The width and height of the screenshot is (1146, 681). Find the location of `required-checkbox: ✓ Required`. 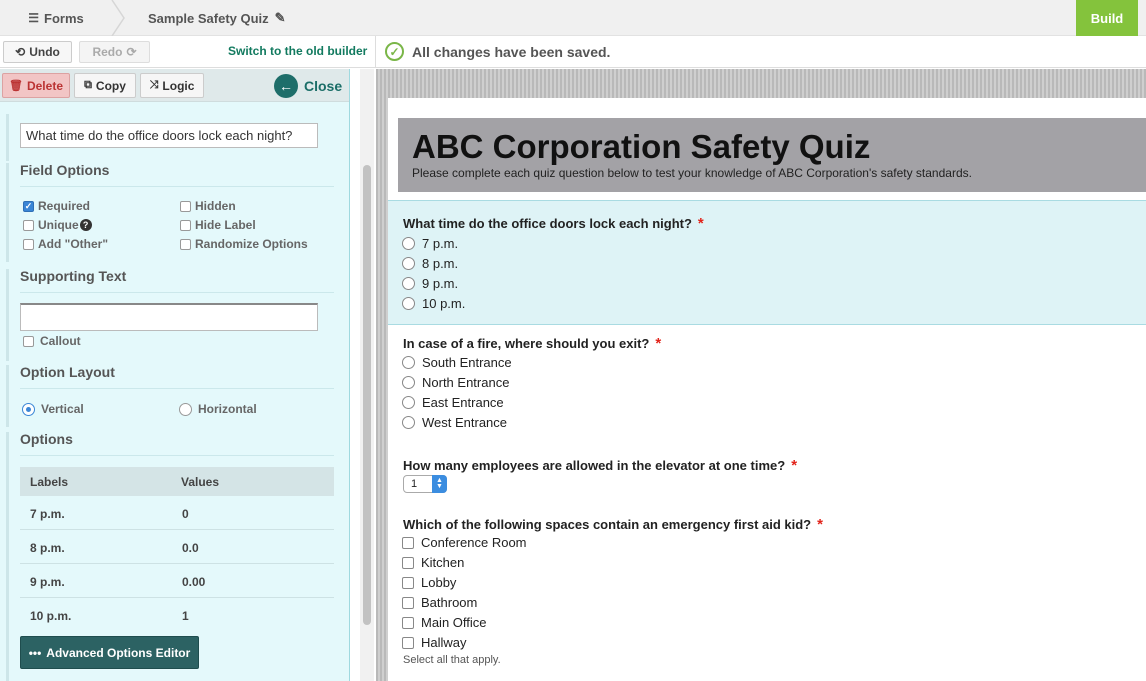

required-checkbox: ✓ Required is located at coordinates (56, 206).